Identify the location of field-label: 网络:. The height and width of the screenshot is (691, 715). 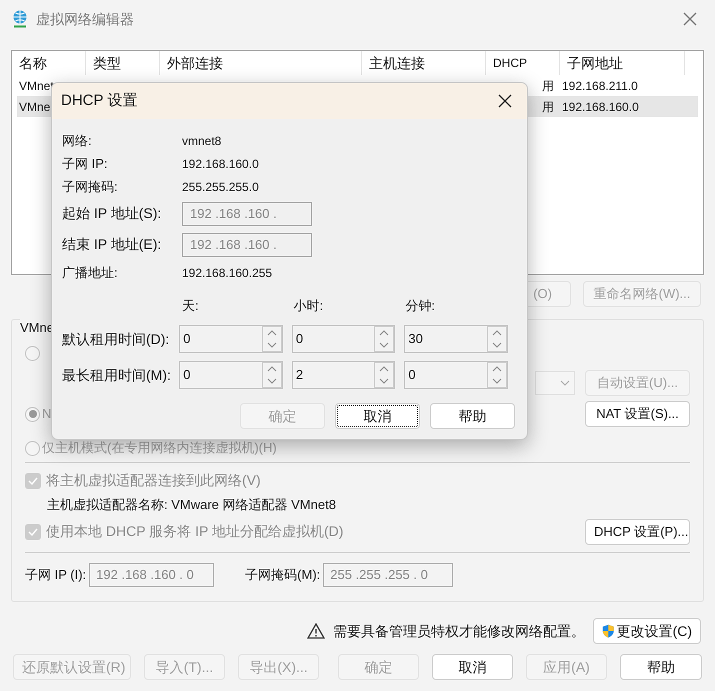
(77, 141).